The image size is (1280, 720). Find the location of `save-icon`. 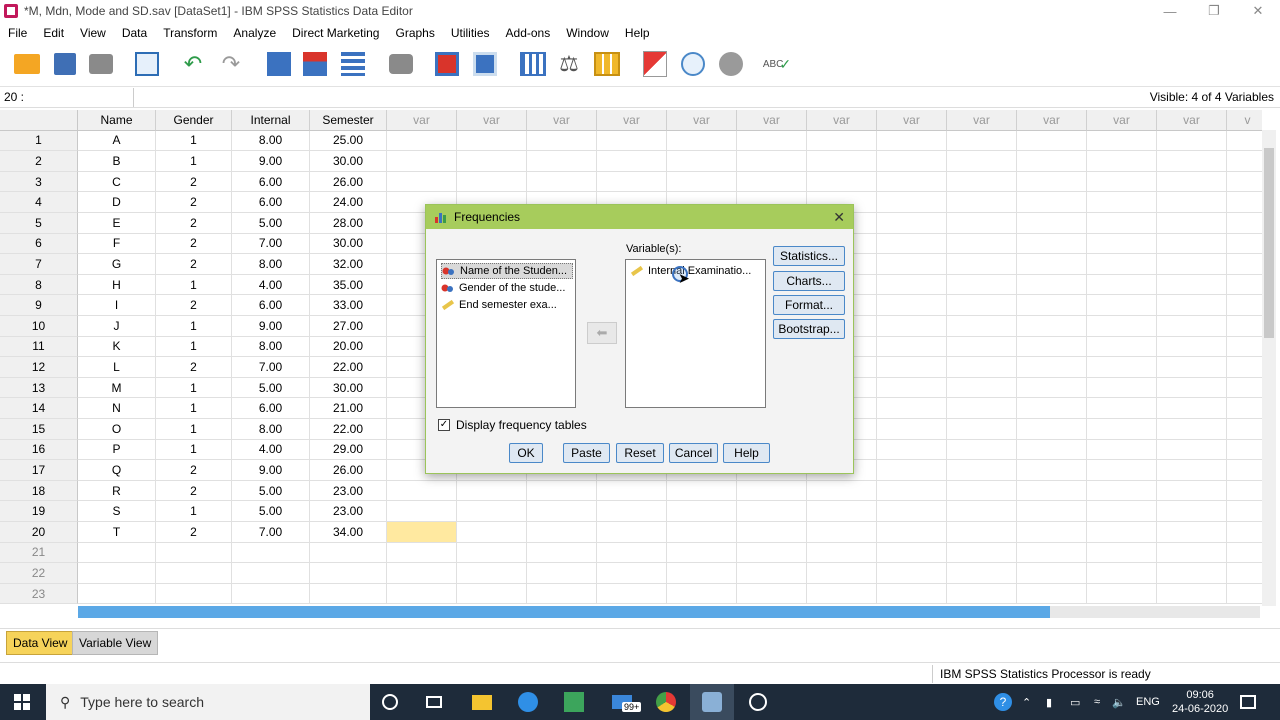

save-icon is located at coordinates (65, 64).